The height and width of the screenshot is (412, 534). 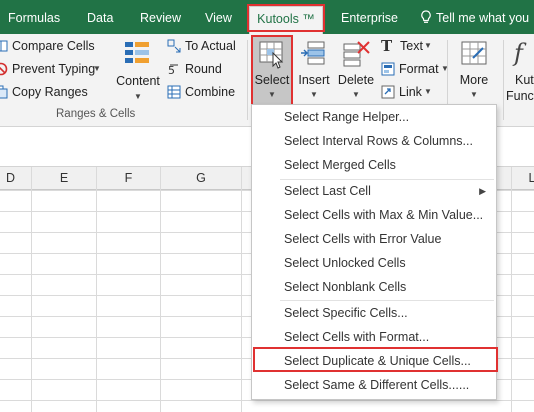 I want to click on menu-item-select-error-value: Select Cells with Error Value, so click(x=374, y=239).